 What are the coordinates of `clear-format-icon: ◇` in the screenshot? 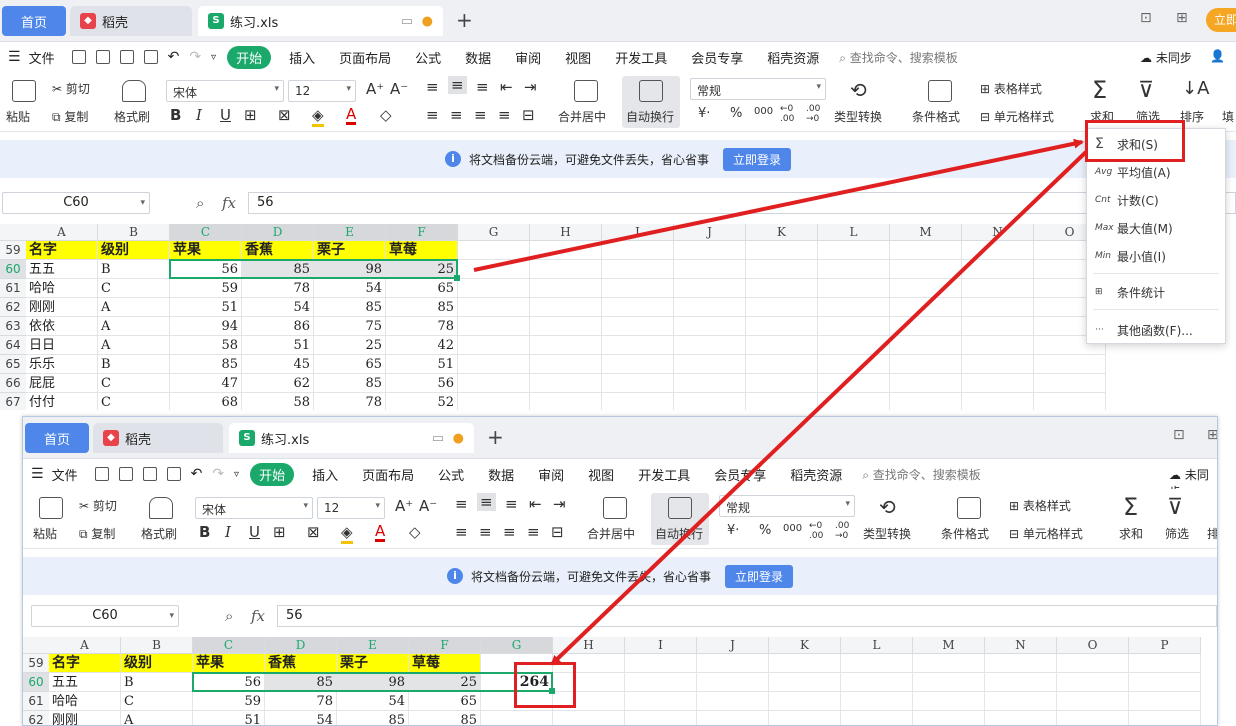 It's located at (386, 115).